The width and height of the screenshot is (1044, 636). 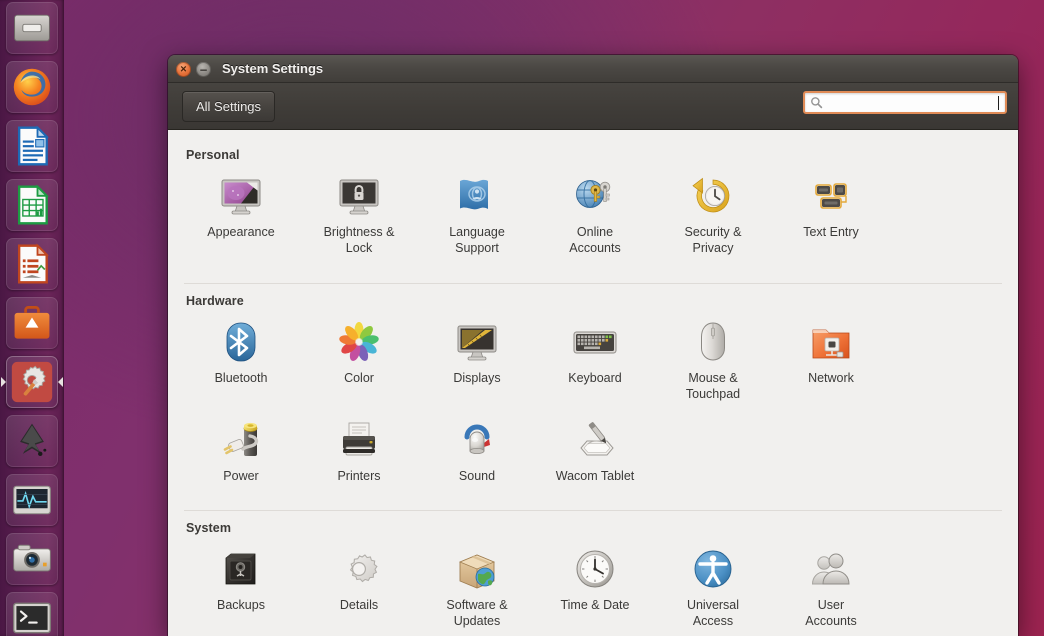 What do you see at coordinates (713, 240) in the screenshot?
I see `settings-item-label: Security & Privacy` at bounding box center [713, 240].